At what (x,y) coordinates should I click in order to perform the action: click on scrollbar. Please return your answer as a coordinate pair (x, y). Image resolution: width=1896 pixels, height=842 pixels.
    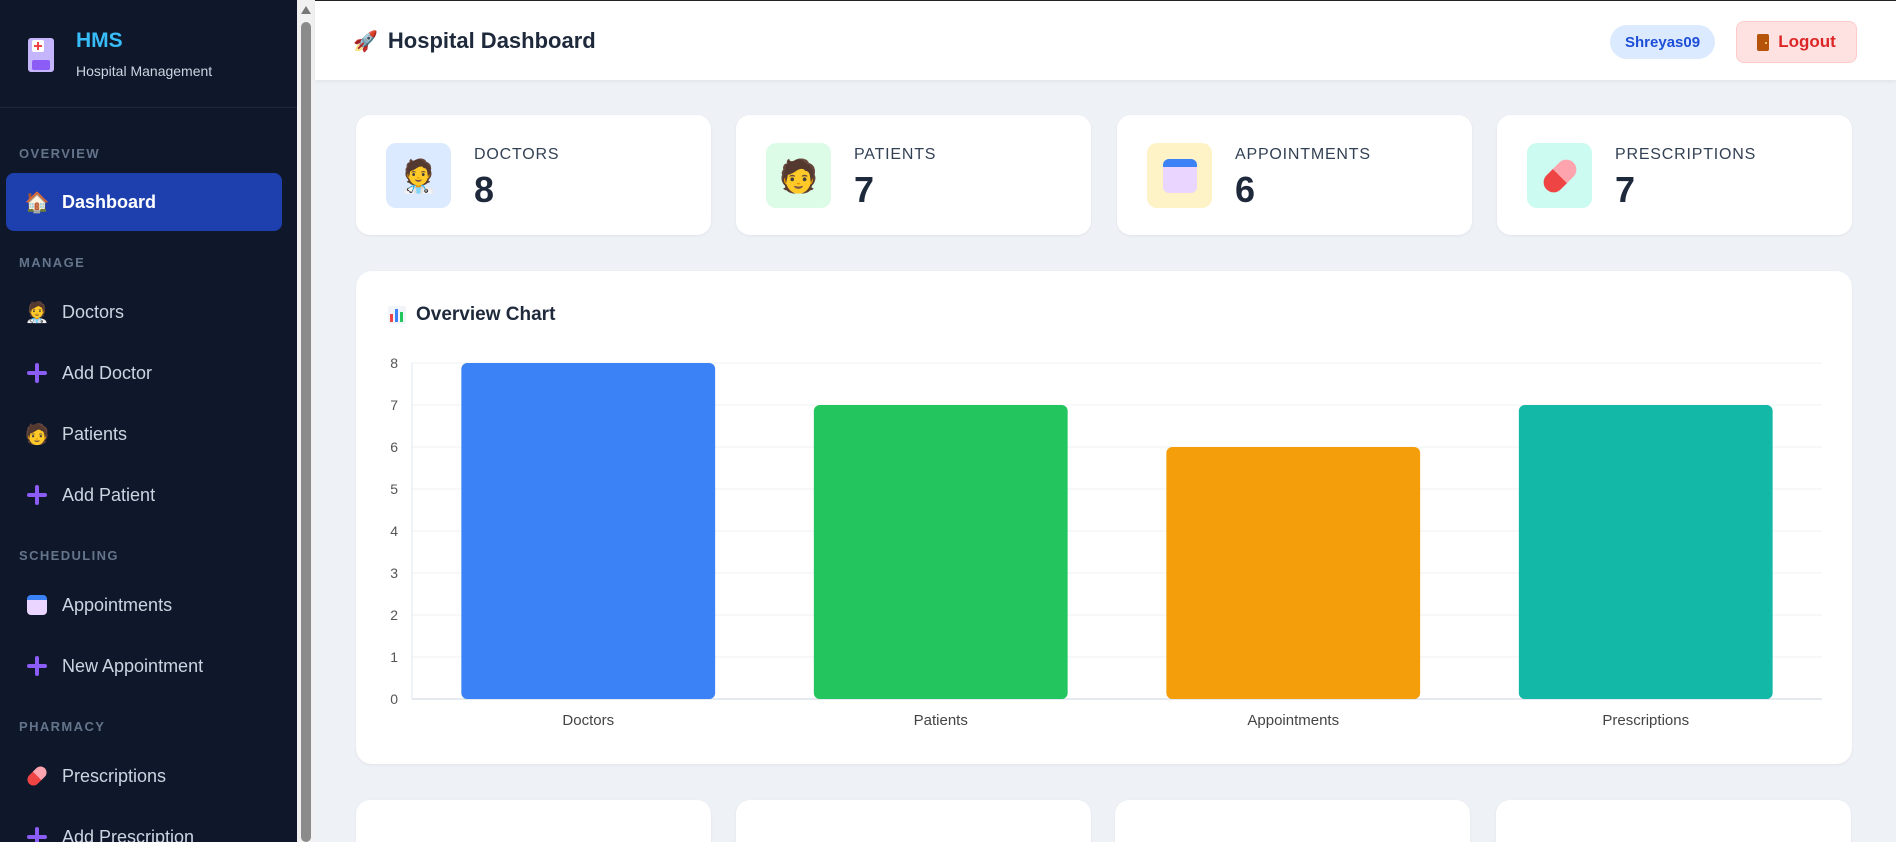
    Looking at the image, I should click on (306, 421).